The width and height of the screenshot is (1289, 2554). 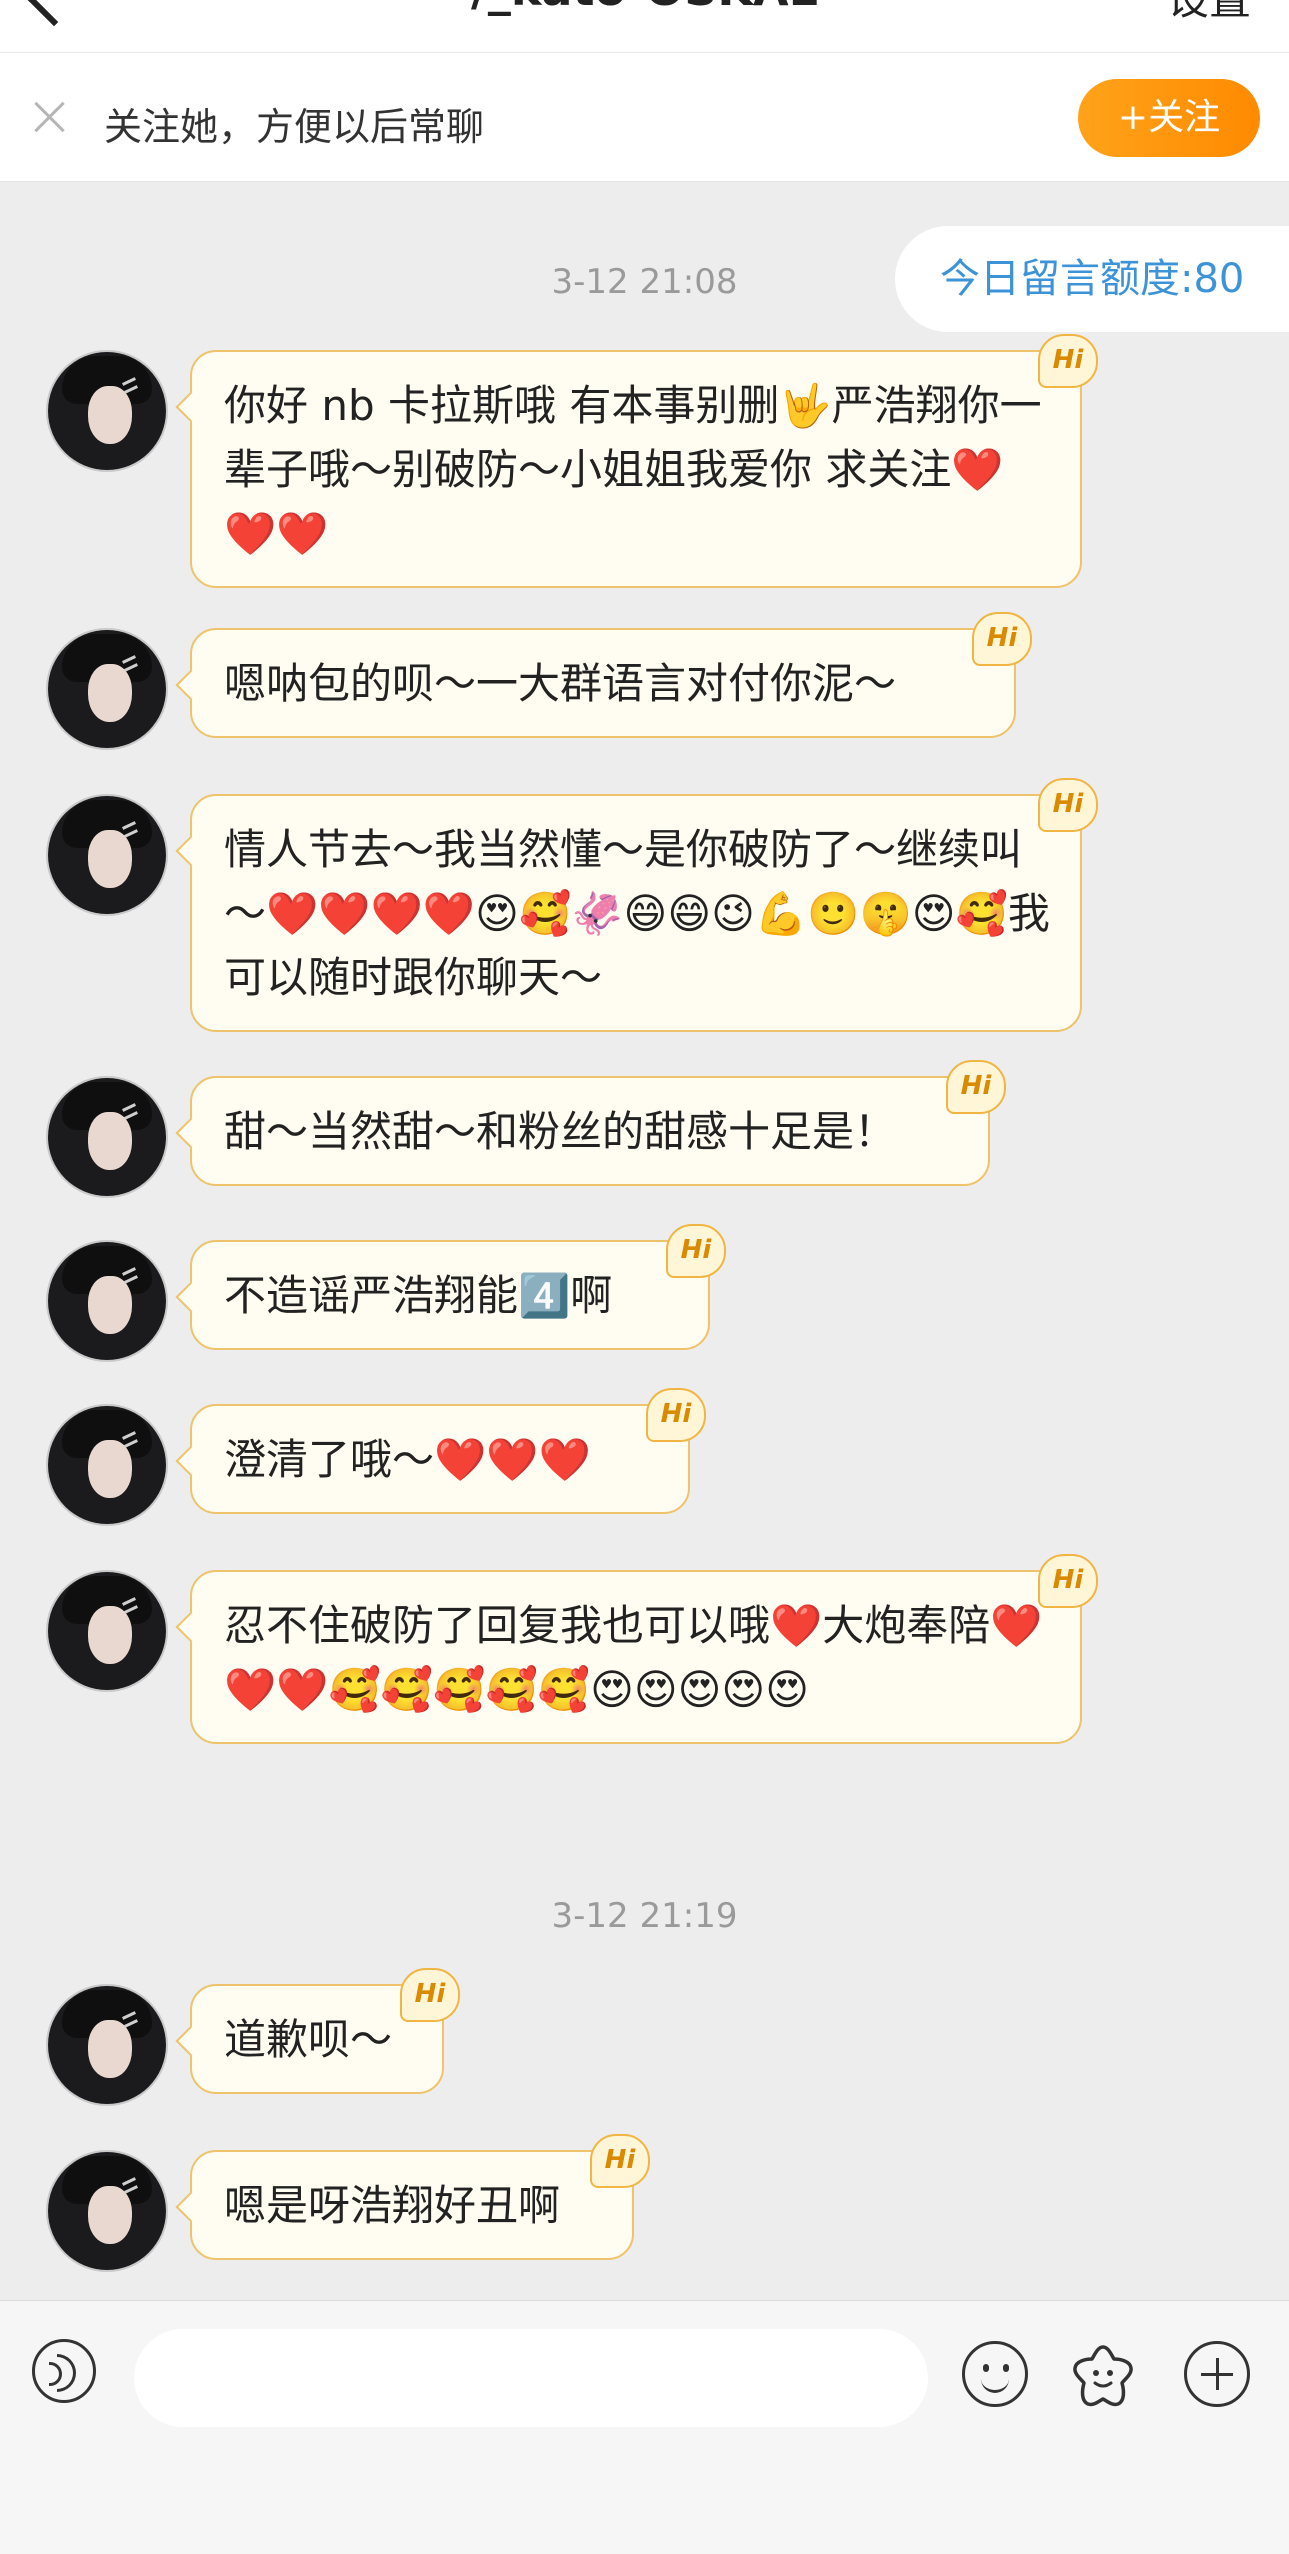 I want to click on add-icon, so click(x=1217, y=2374).